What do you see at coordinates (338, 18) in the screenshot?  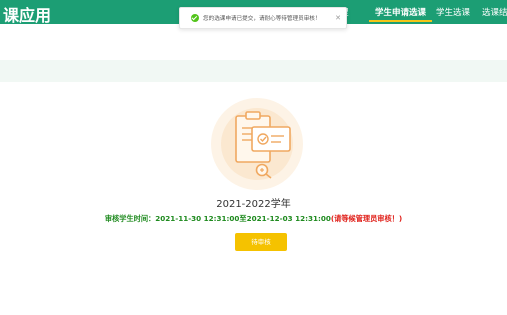 I see `close-icon: ✕` at bounding box center [338, 18].